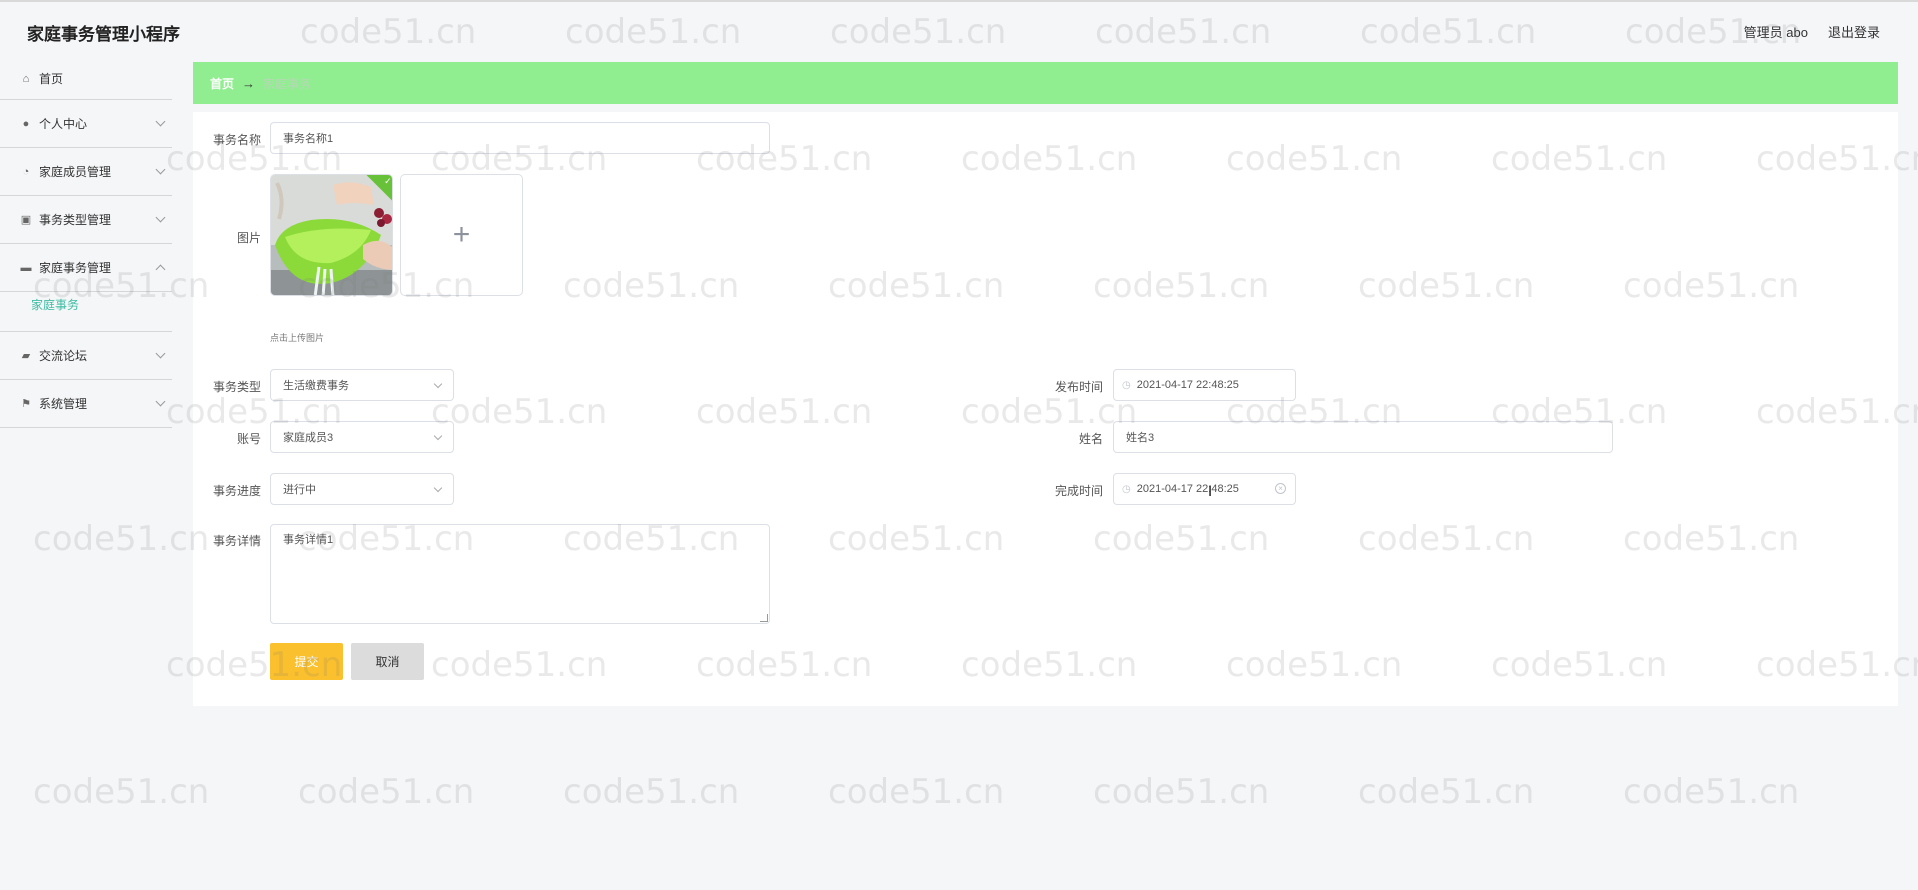  What do you see at coordinates (75, 268) in the screenshot?
I see `sidebar-item-label: 家庭事务管理` at bounding box center [75, 268].